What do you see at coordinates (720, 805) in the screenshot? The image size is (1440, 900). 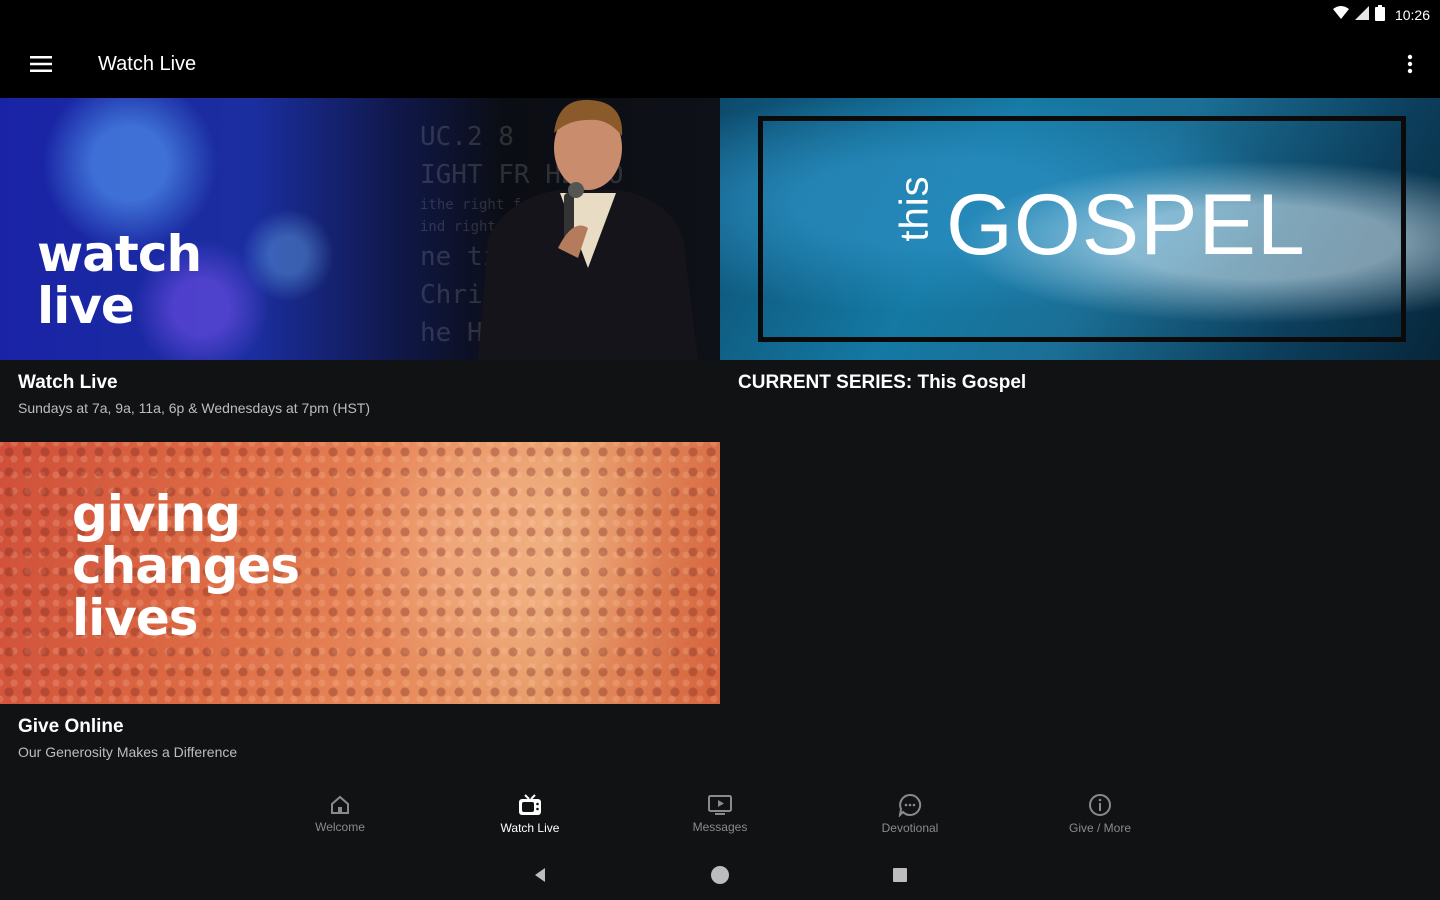 I see `monitor-play-icon` at bounding box center [720, 805].